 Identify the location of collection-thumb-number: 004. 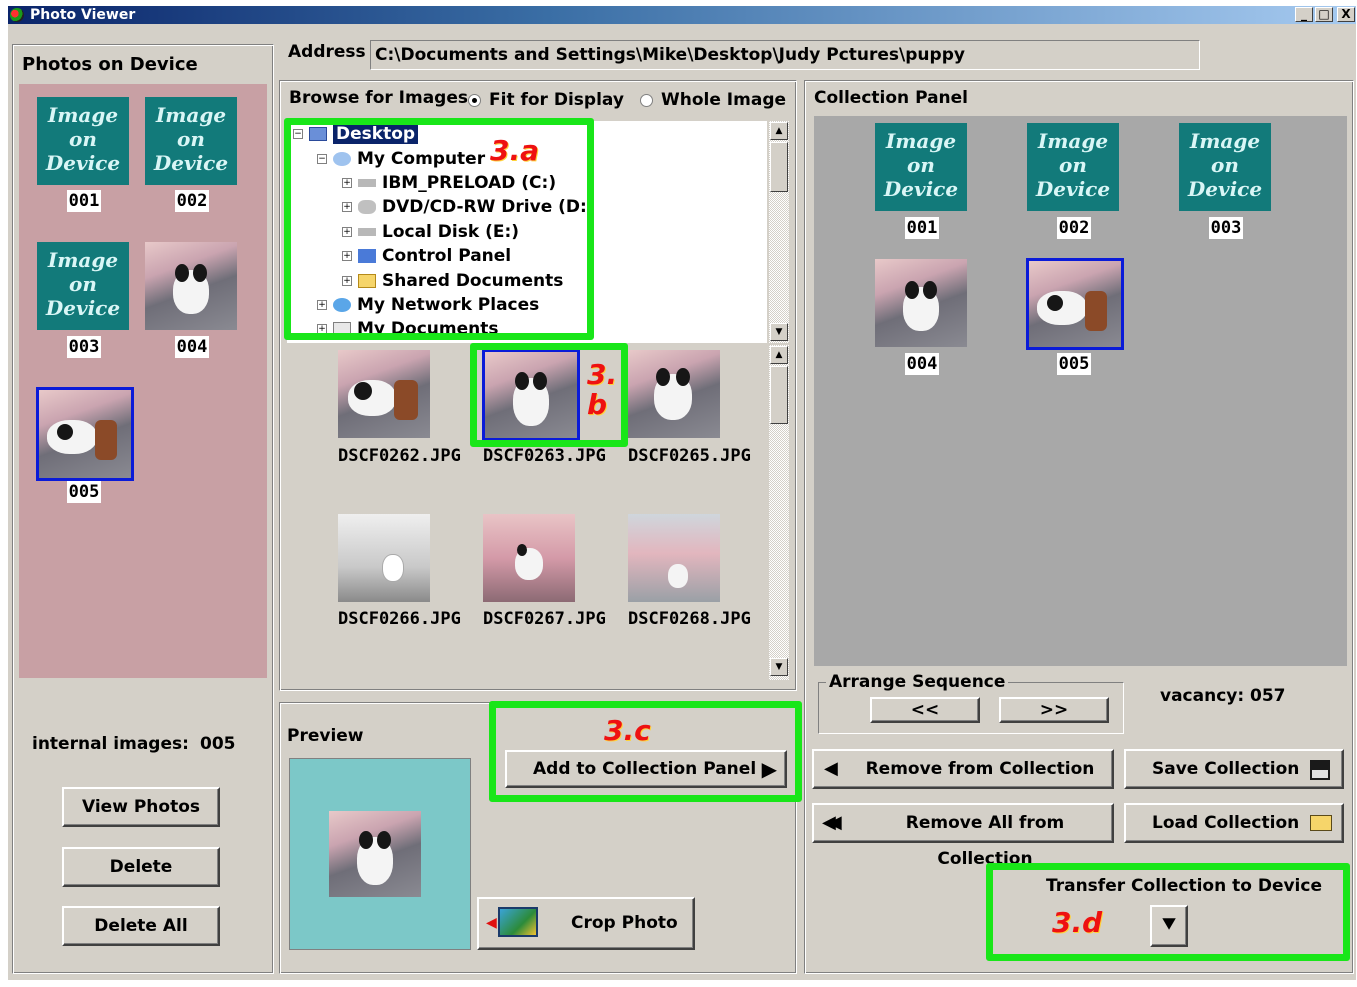
(922, 364).